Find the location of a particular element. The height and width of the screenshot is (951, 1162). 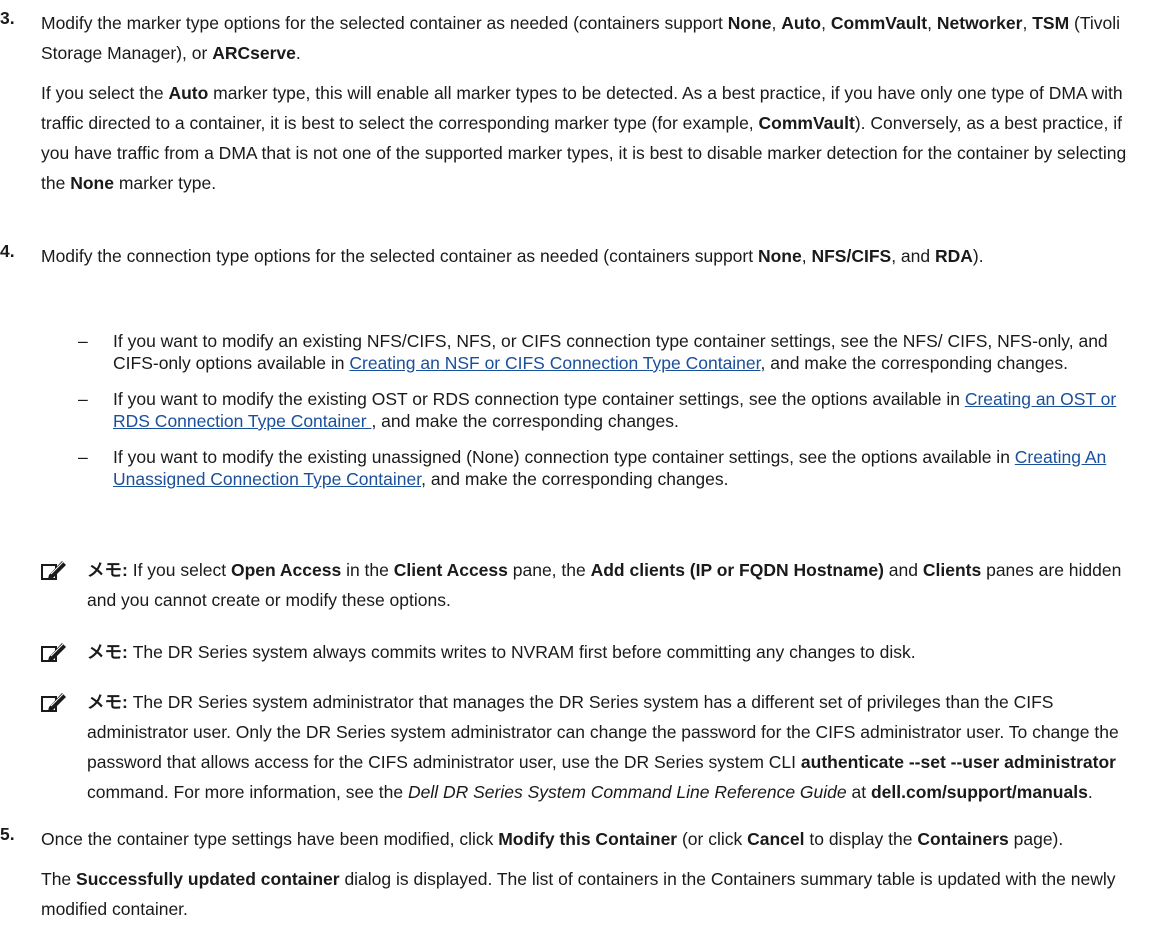

bold-term: Clients is located at coordinates (952, 570).